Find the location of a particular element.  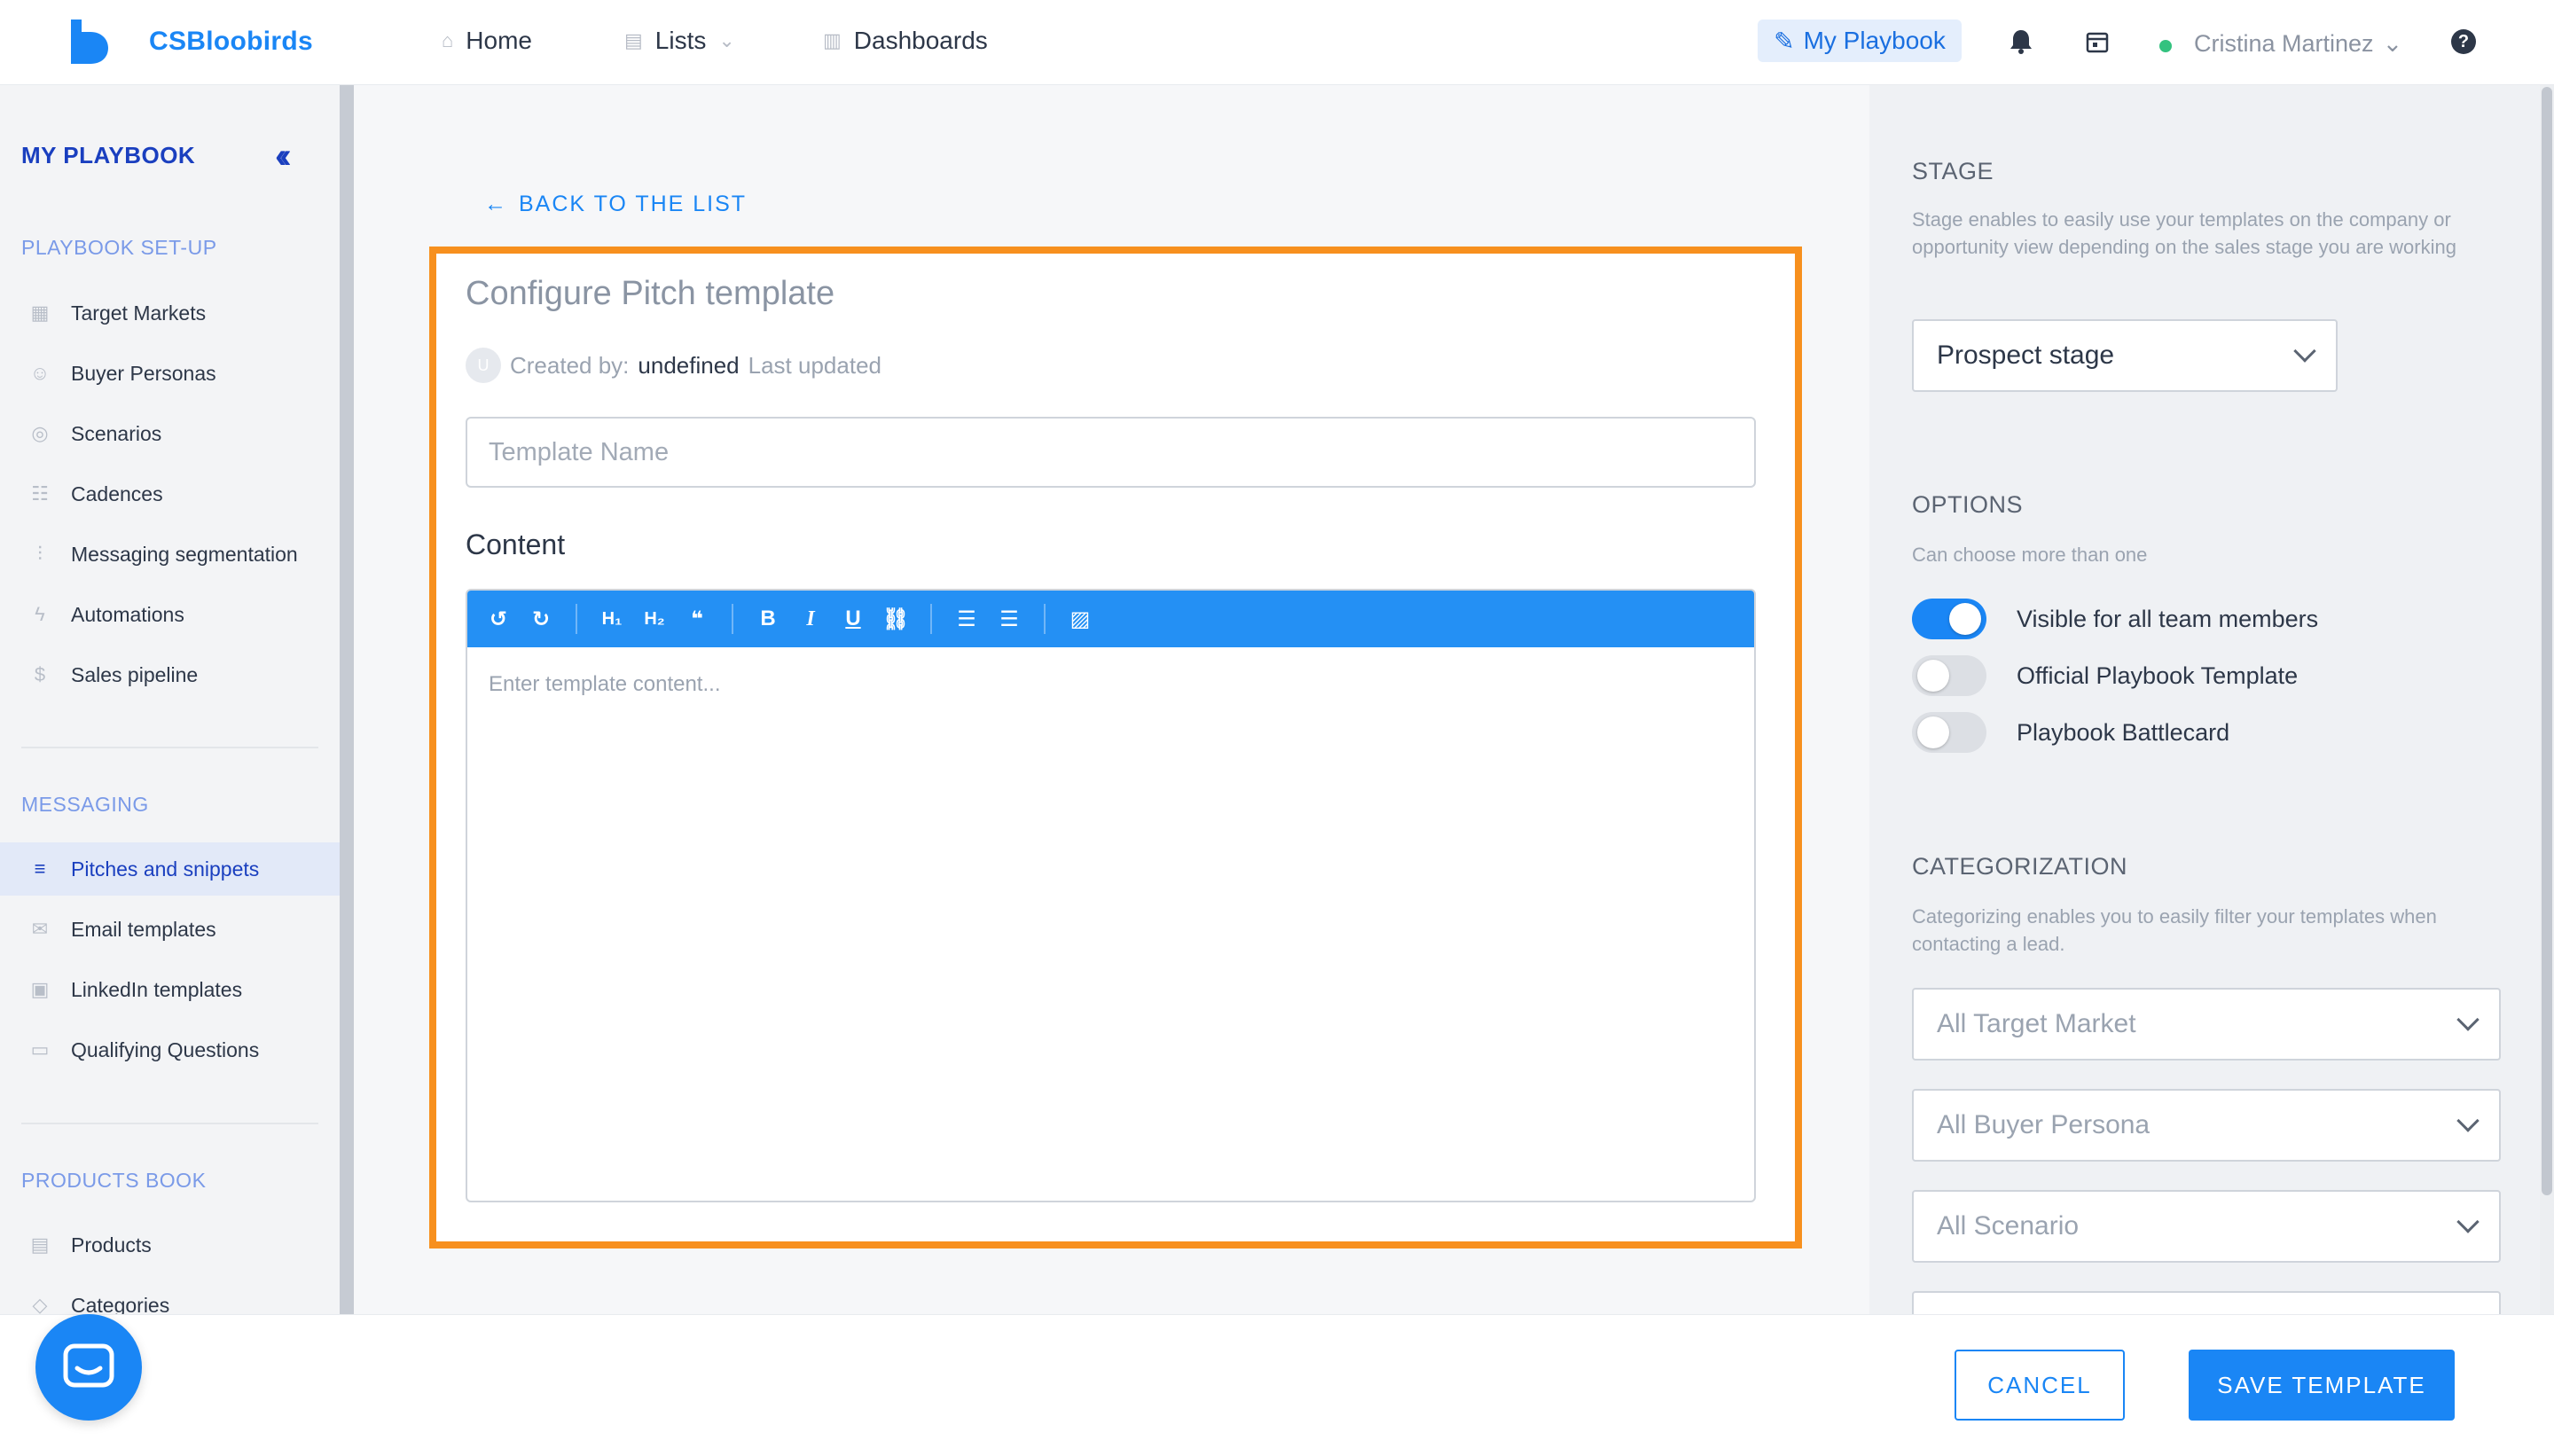

sidebar-item-label: Scenarios is located at coordinates (116, 433).